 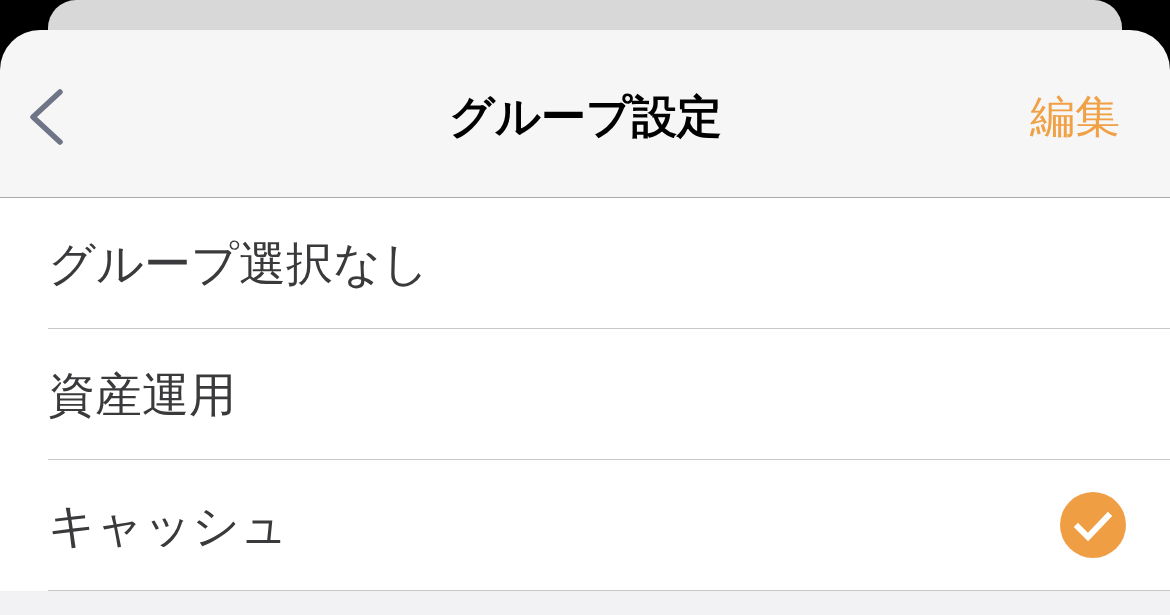 I want to click on group-option: キャッシュ, so click(x=168, y=525).